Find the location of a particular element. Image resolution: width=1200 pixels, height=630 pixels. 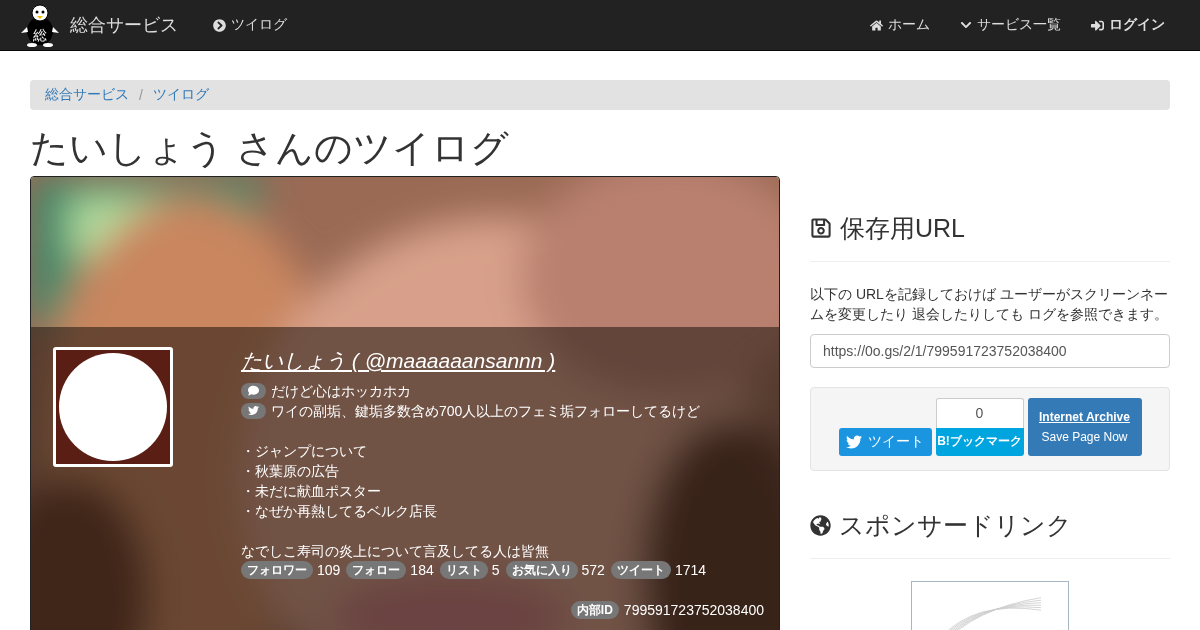

brand-link: 総合サービス is located at coordinates (124, 25).